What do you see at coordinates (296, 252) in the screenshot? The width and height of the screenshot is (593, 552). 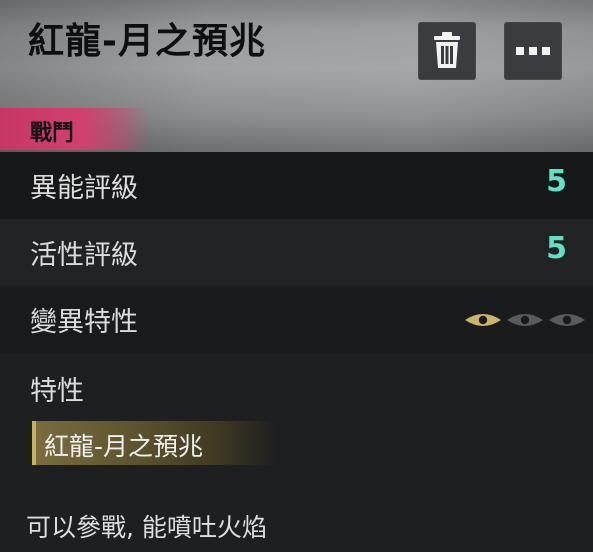 I see `stat-row-activity: 活性評級 5` at bounding box center [296, 252].